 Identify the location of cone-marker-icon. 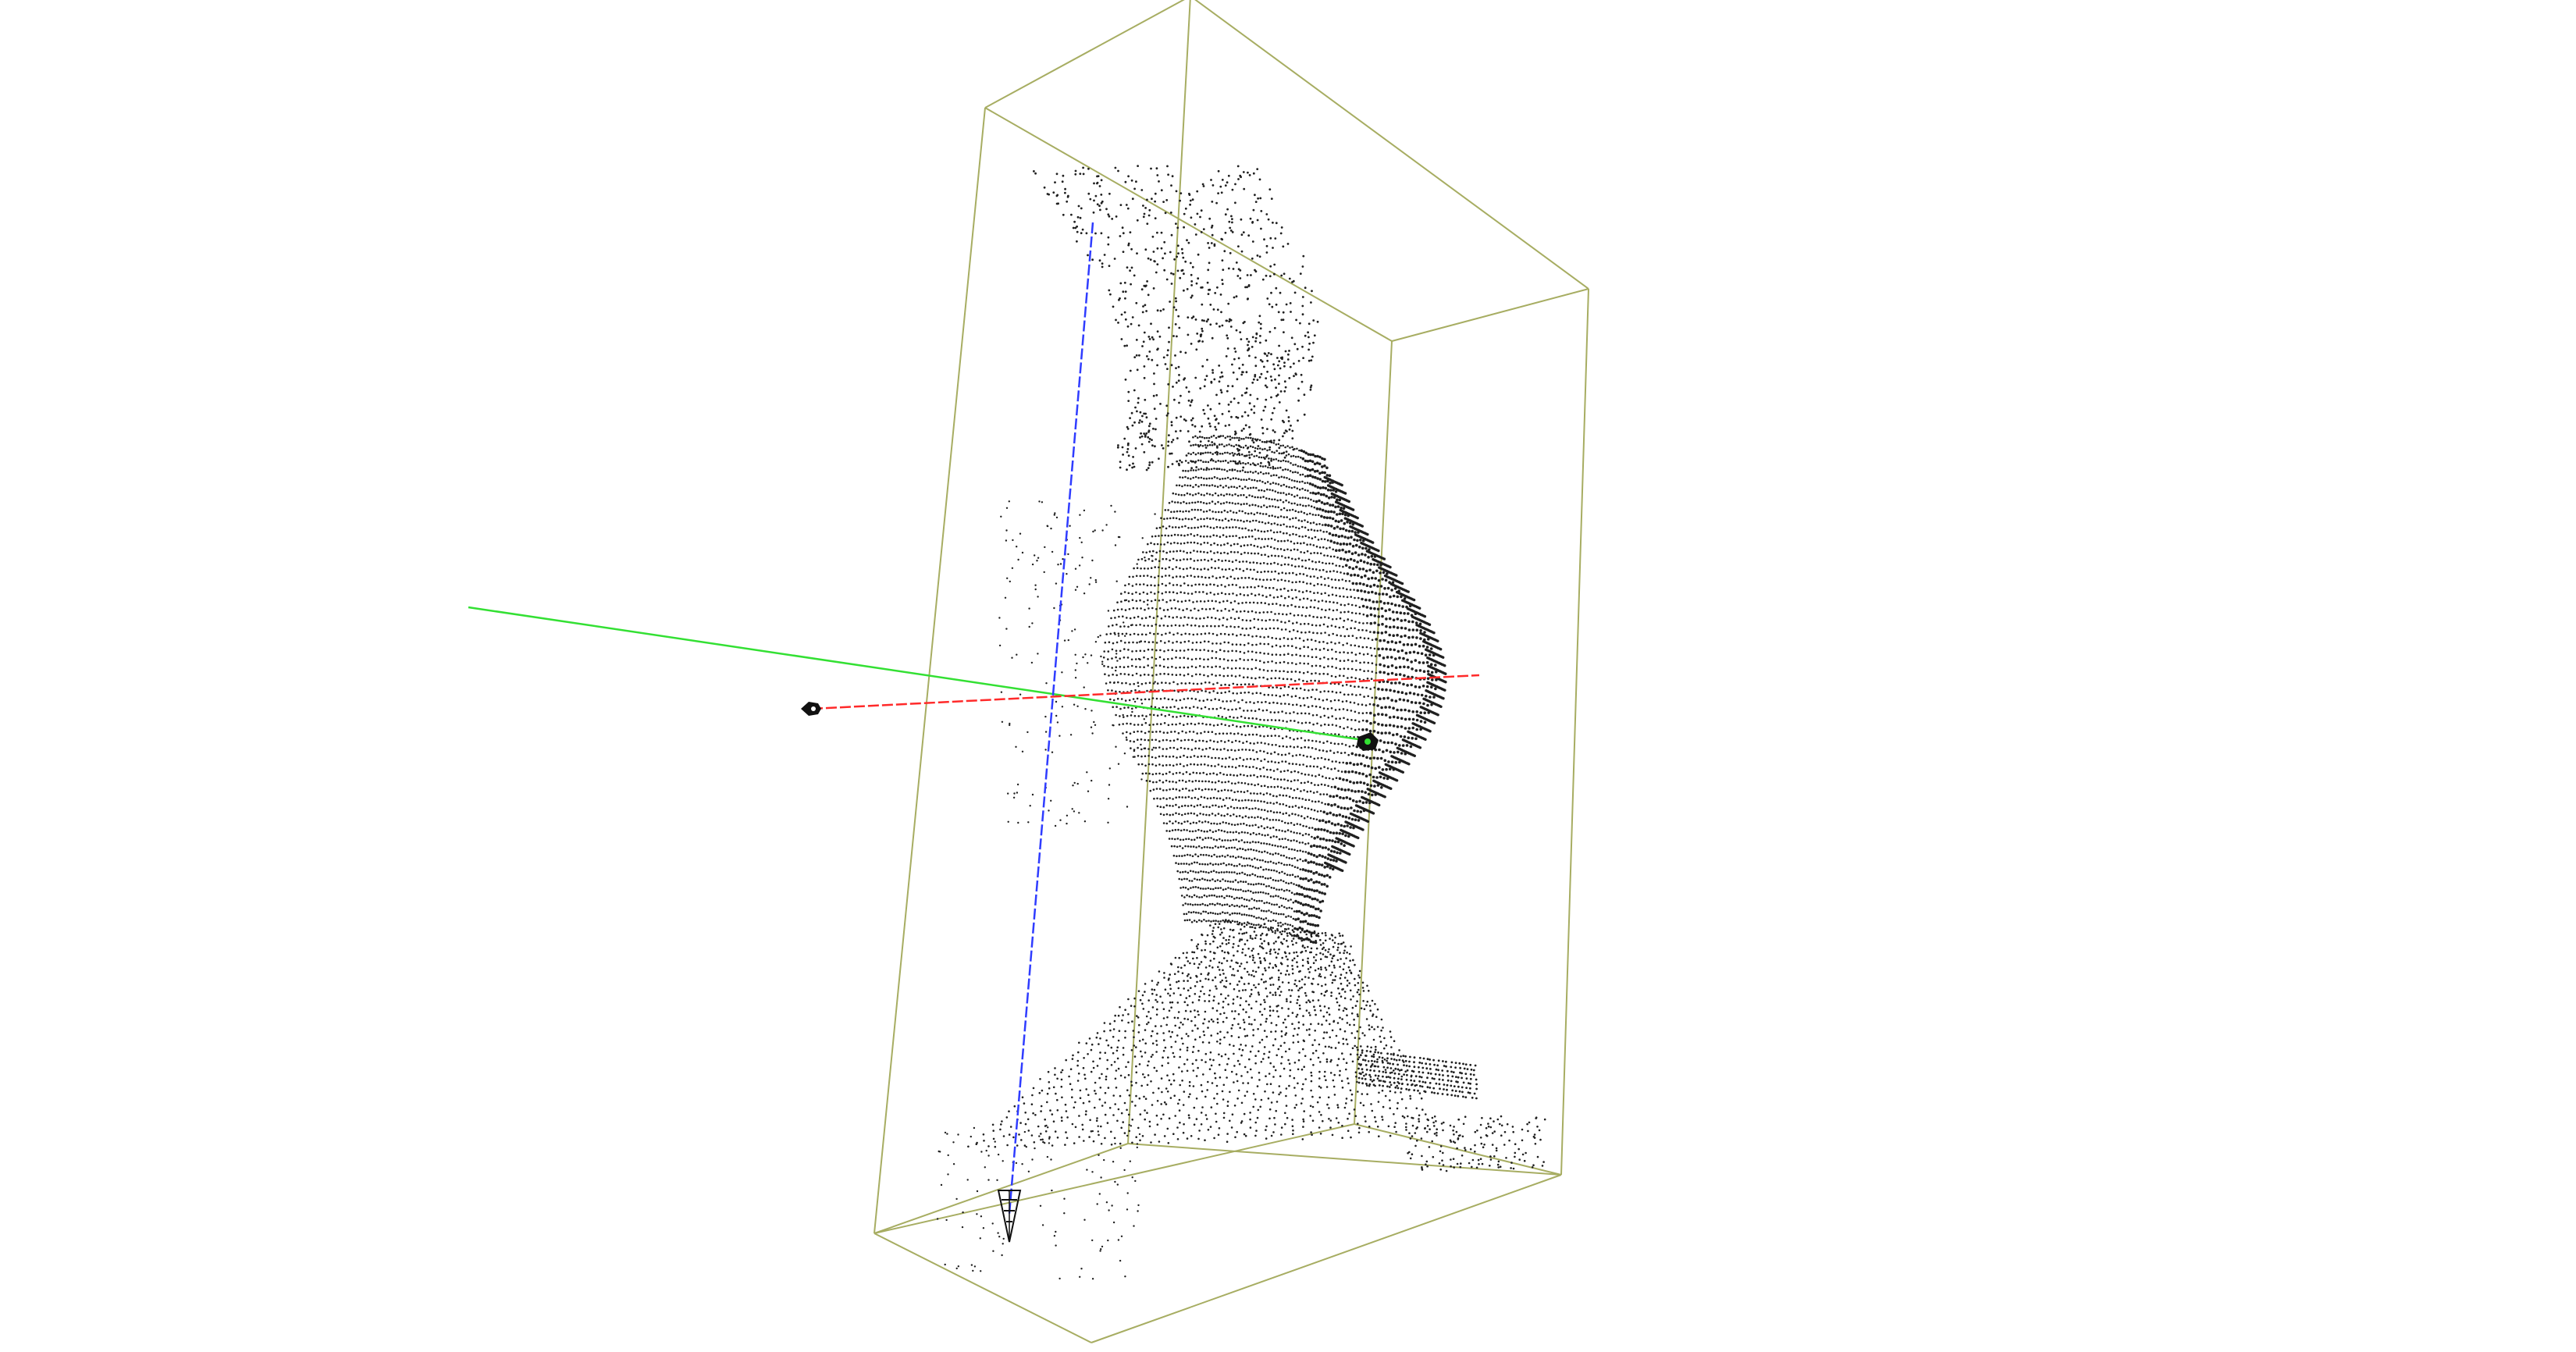
(1009, 1216).